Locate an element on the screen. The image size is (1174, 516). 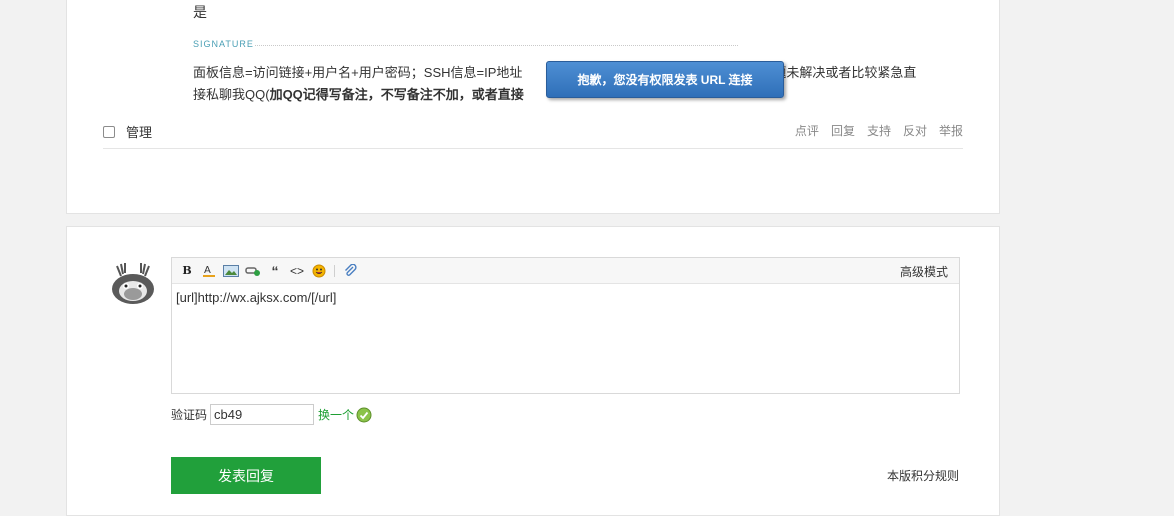
signature-divider is located at coordinates (496, 45).